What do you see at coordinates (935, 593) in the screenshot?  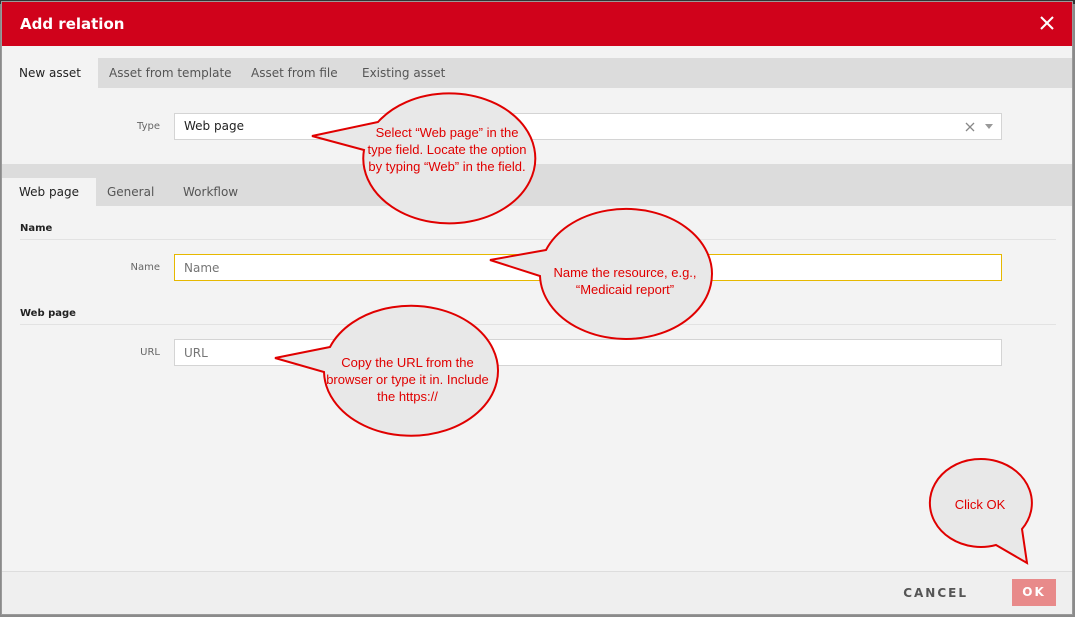 I see `cancel-button: CANCEL` at bounding box center [935, 593].